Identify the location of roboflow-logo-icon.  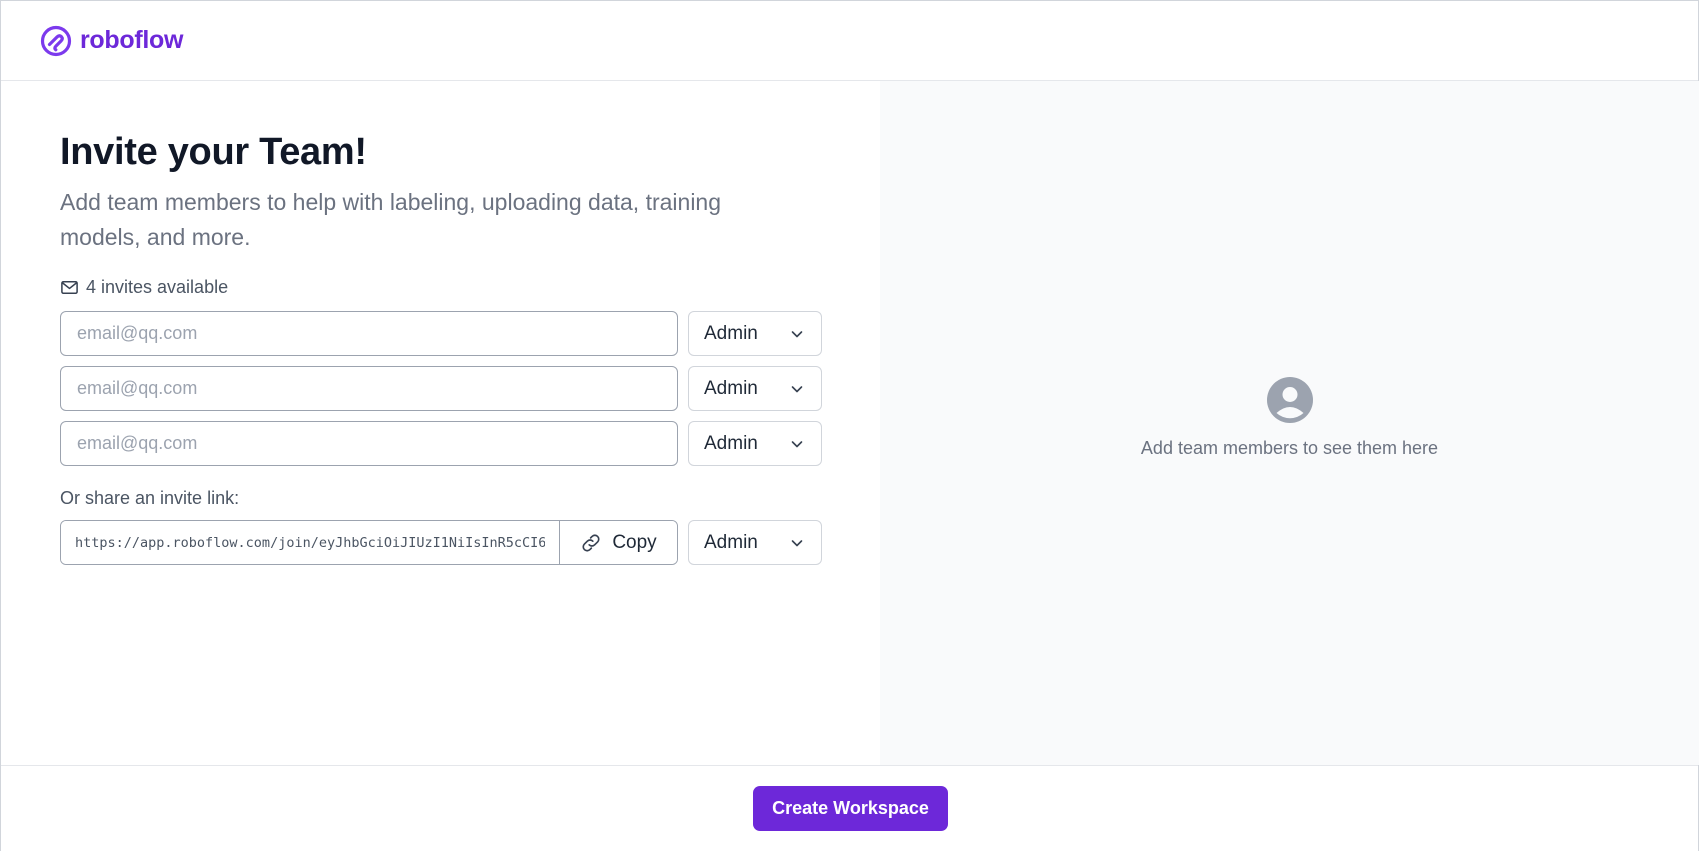
(56, 40).